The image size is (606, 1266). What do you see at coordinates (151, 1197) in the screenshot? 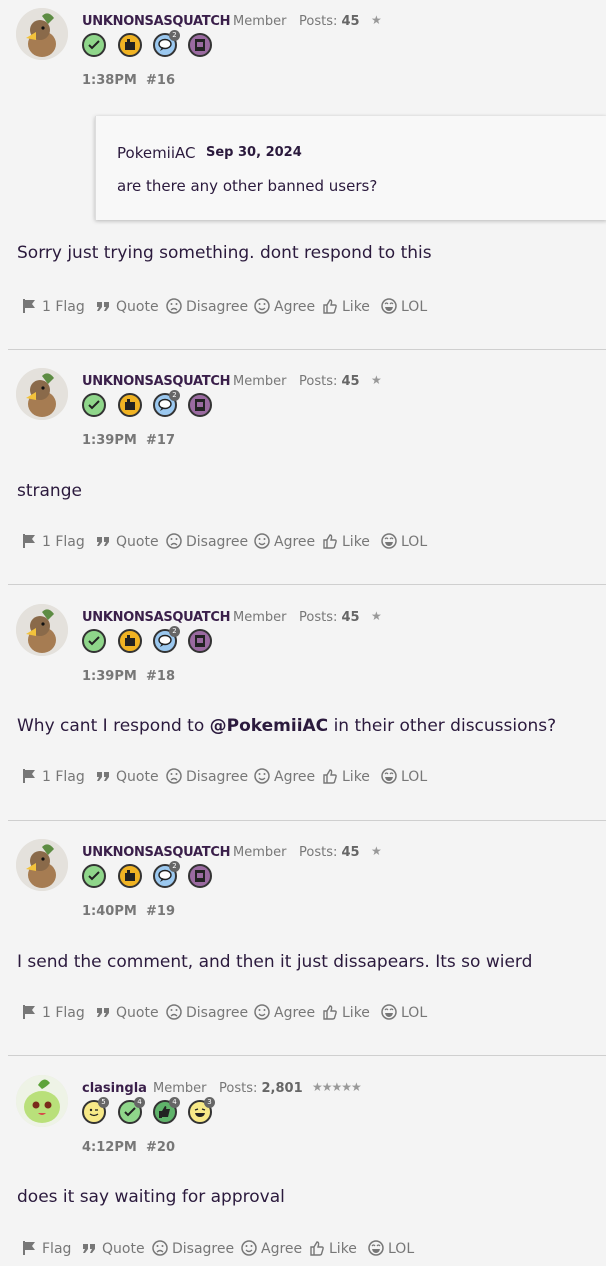
I see `post-body-text: does it say waiting for approval` at bounding box center [151, 1197].